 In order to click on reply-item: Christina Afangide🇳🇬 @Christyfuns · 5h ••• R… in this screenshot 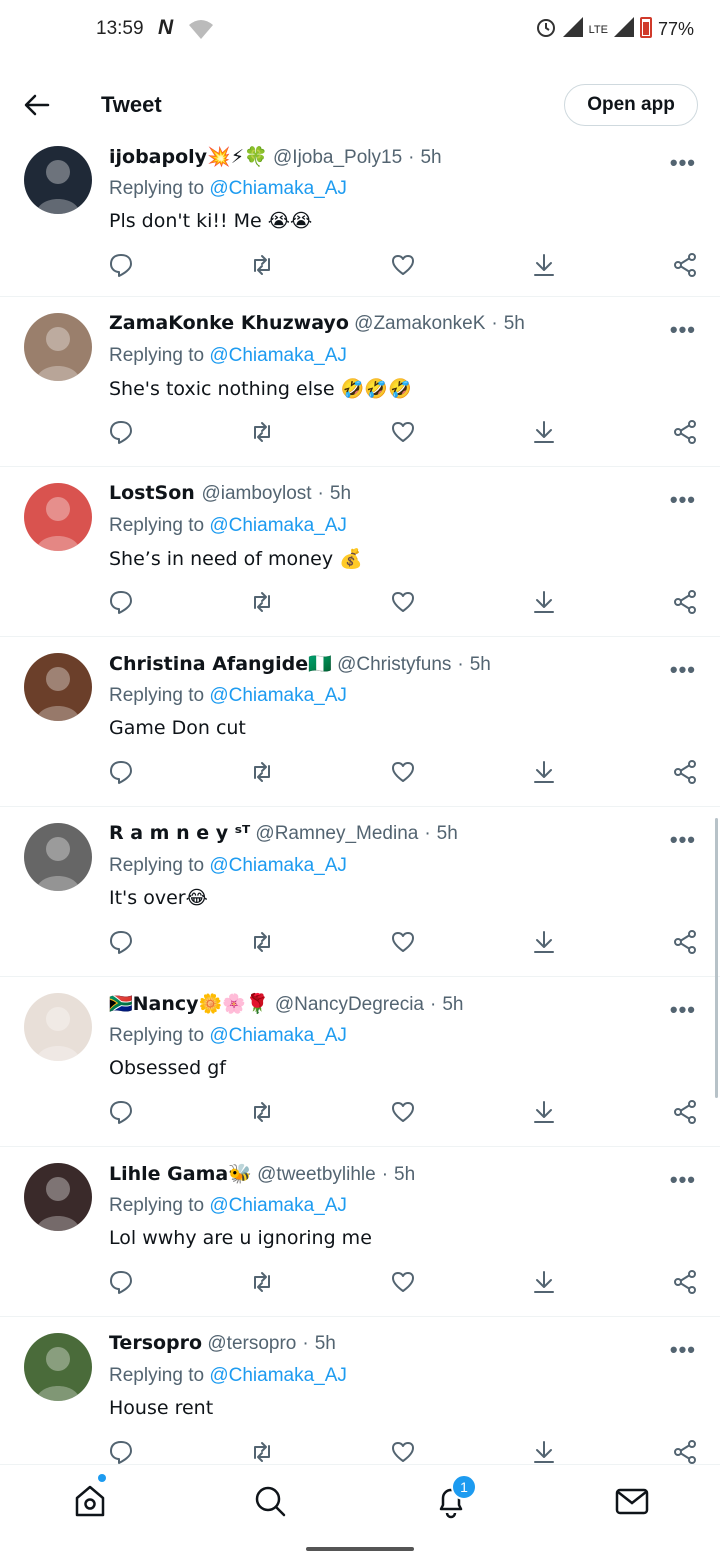, I will do `click(360, 722)`.